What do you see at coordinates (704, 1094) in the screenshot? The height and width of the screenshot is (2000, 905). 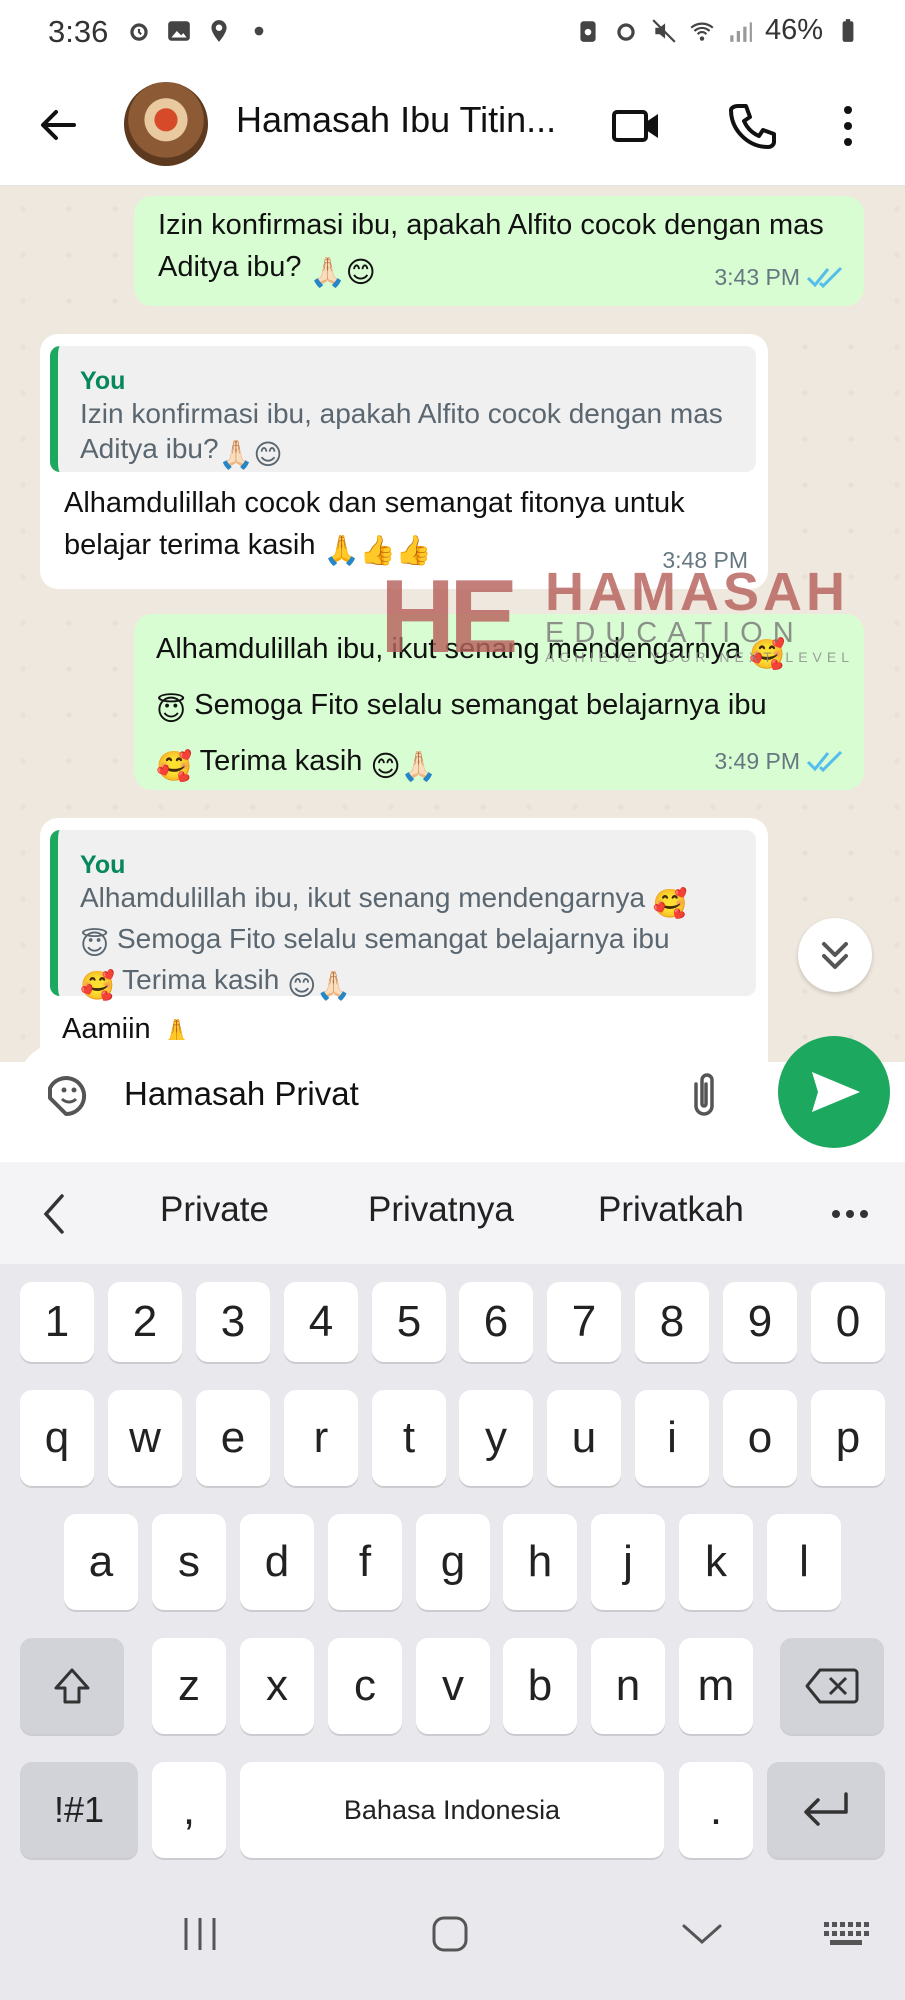 I see `paperclip-icon` at bounding box center [704, 1094].